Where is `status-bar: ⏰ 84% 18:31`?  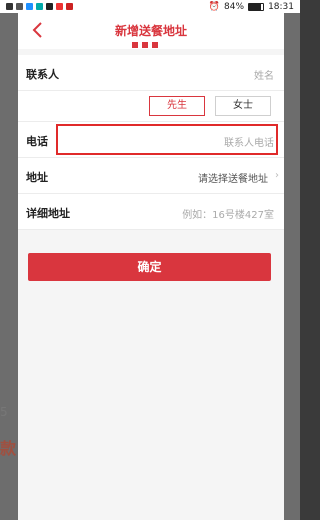
status-bar: ⏰ 84% 18:31 is located at coordinates (150, 6).